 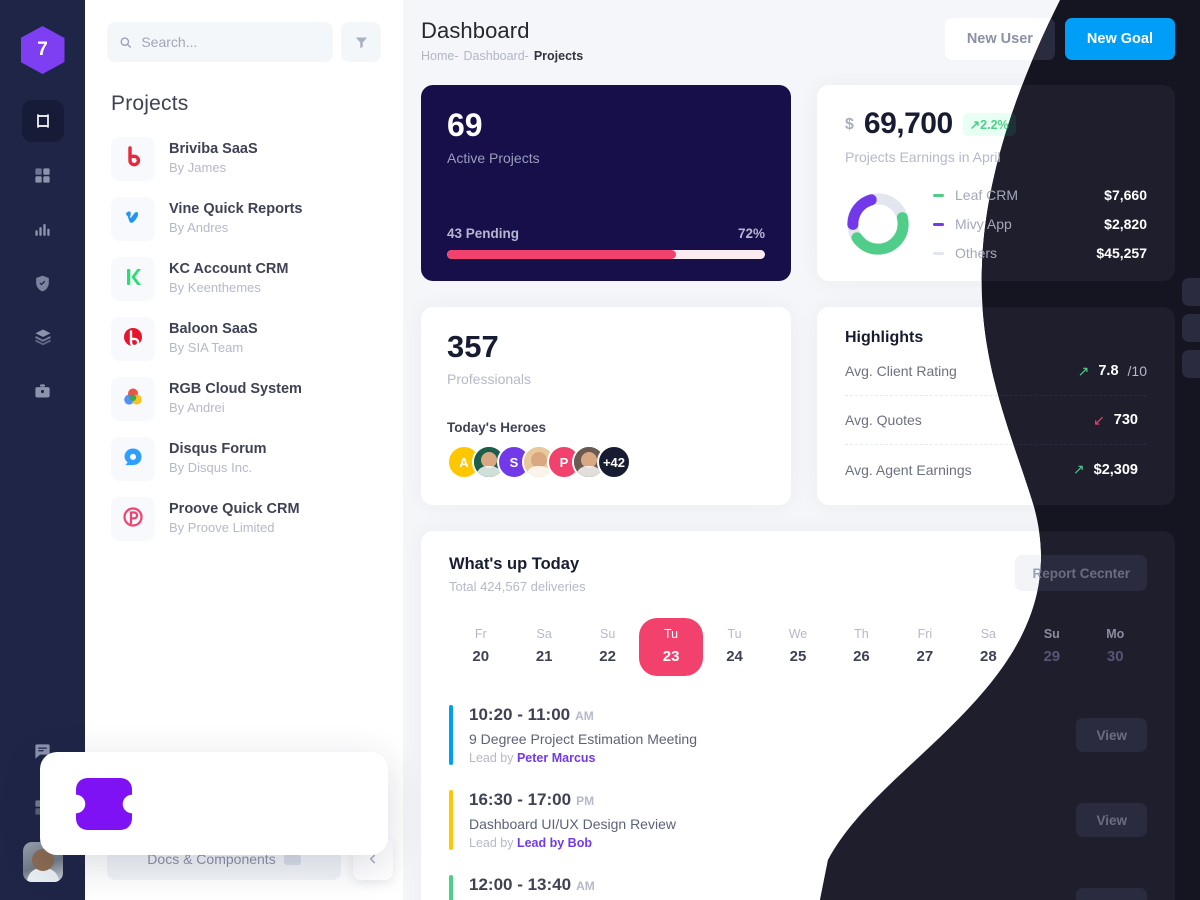 I want to click on highlight-label: Avg. Quotes, so click(x=883, y=420).